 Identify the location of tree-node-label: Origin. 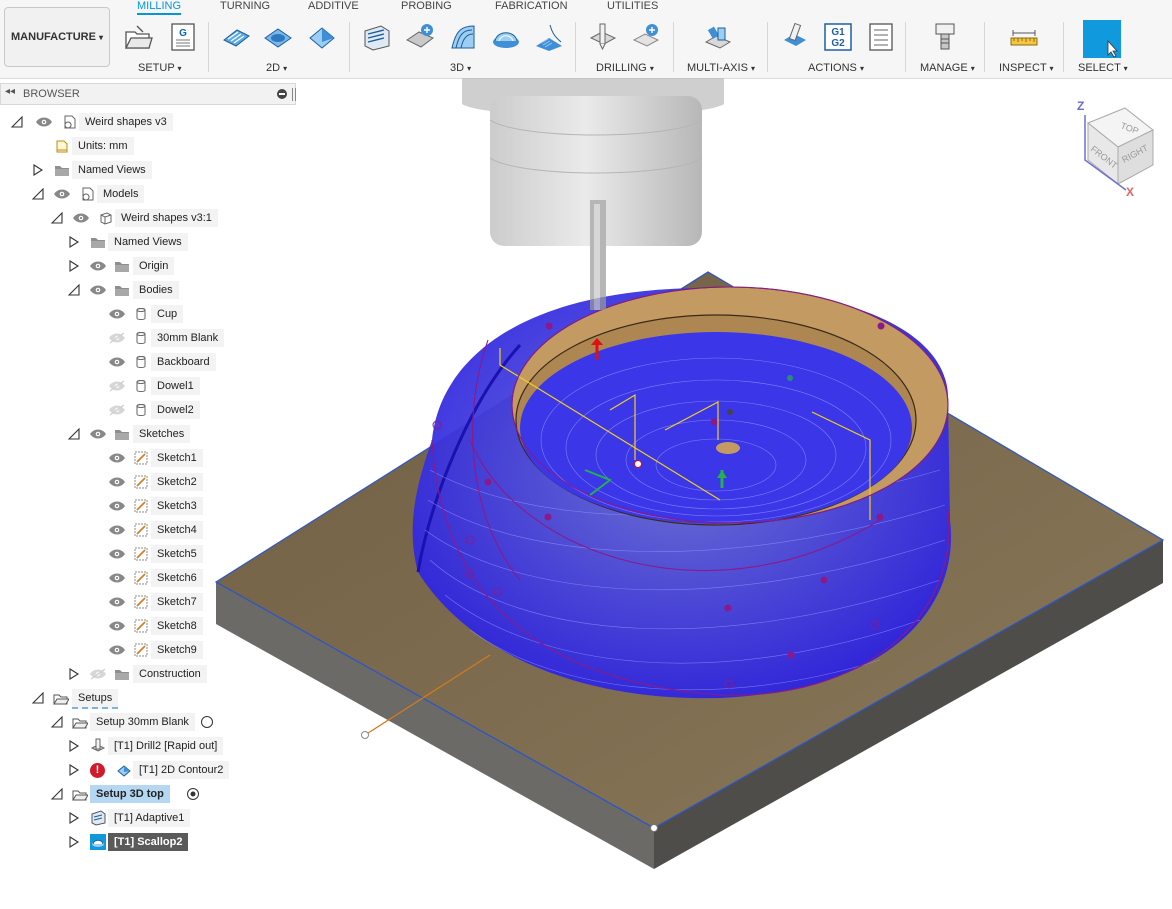
(154, 266).